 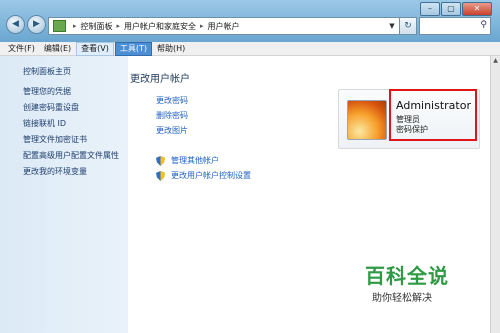 I want to click on address-dropdown-icon: ▼, so click(x=392, y=26).